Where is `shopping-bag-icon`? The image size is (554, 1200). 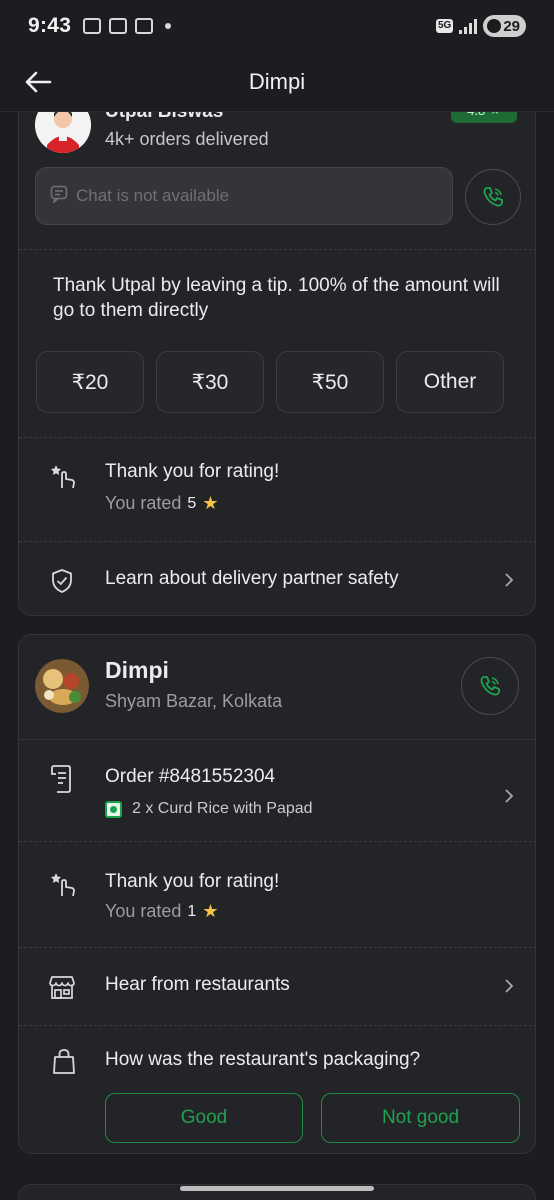
shopping-bag-icon is located at coordinates (64, 1062).